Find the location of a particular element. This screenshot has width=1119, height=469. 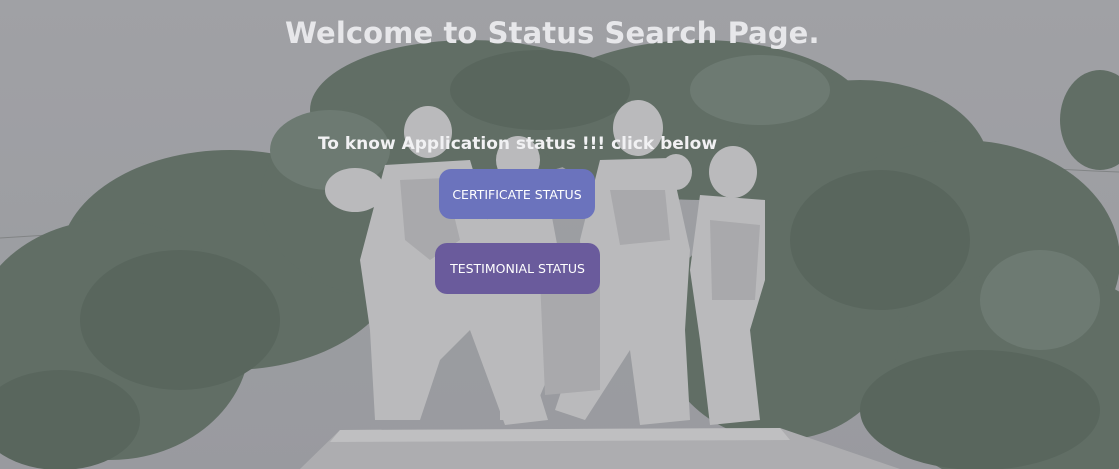

testimonial-status-button: TESTIMONIAL STATUS is located at coordinates (517, 268).